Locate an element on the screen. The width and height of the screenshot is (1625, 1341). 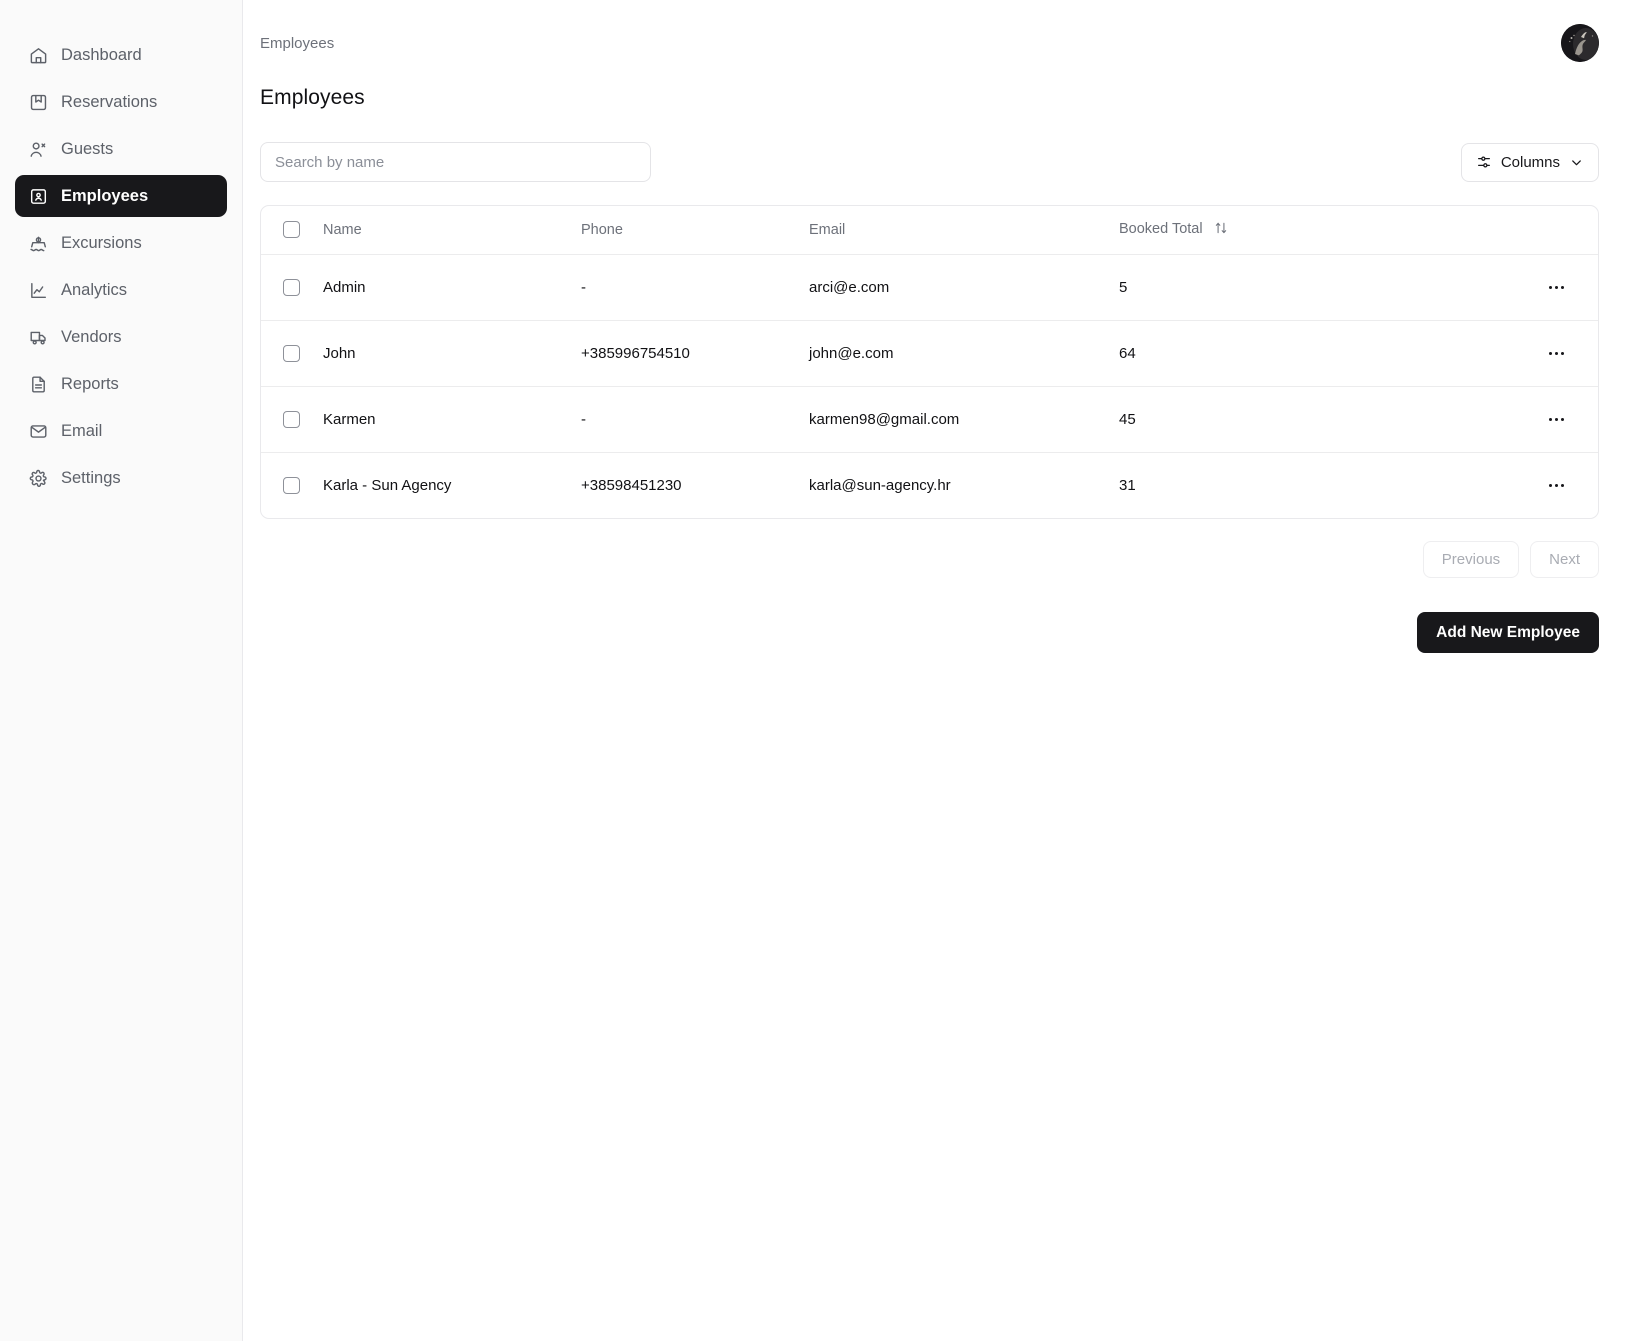
cell-email: john@e.com is located at coordinates (964, 353).